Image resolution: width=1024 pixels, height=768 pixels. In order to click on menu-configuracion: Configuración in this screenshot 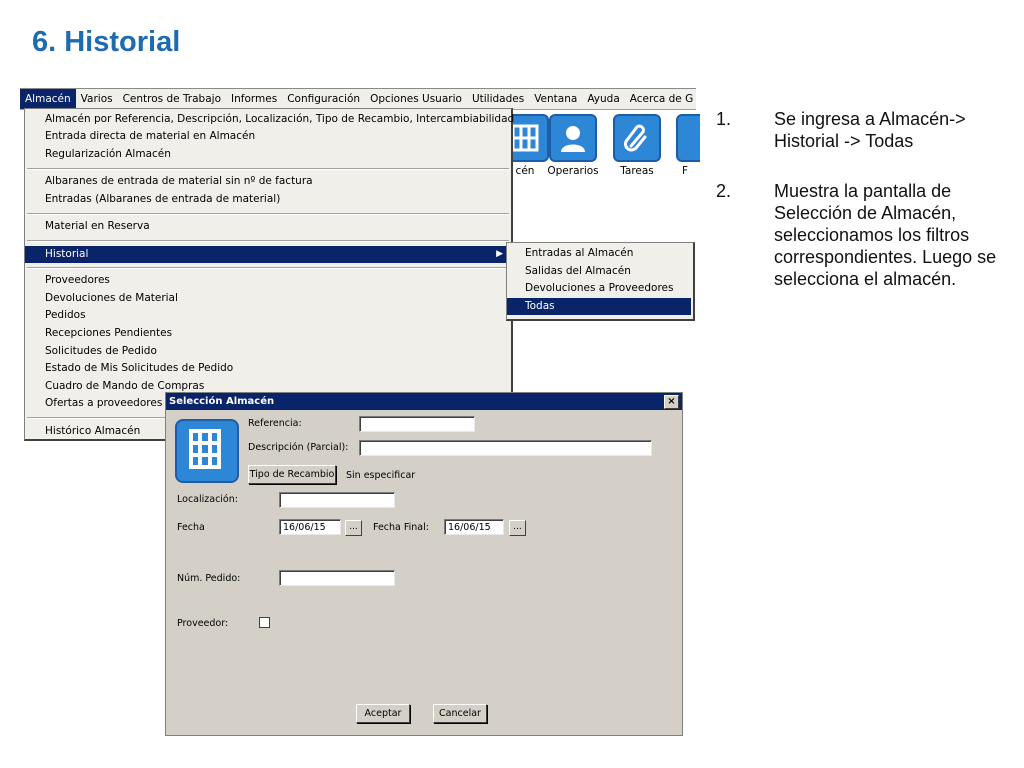, I will do `click(323, 99)`.